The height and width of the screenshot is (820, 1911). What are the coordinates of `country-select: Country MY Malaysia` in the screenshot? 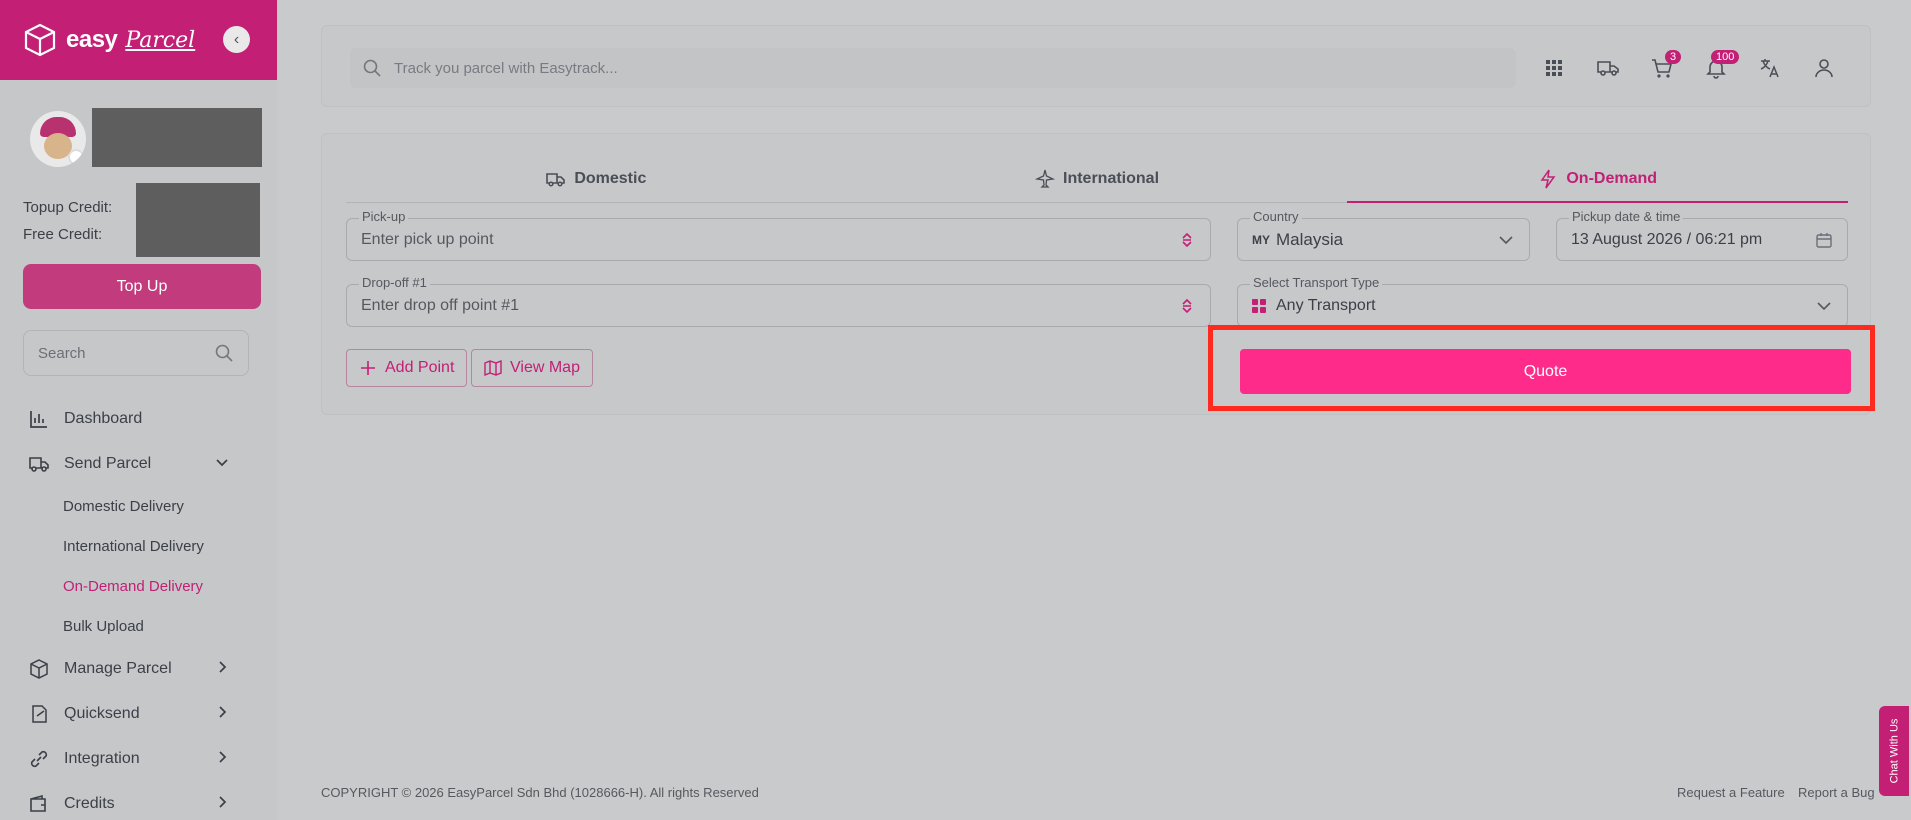 It's located at (1383, 235).